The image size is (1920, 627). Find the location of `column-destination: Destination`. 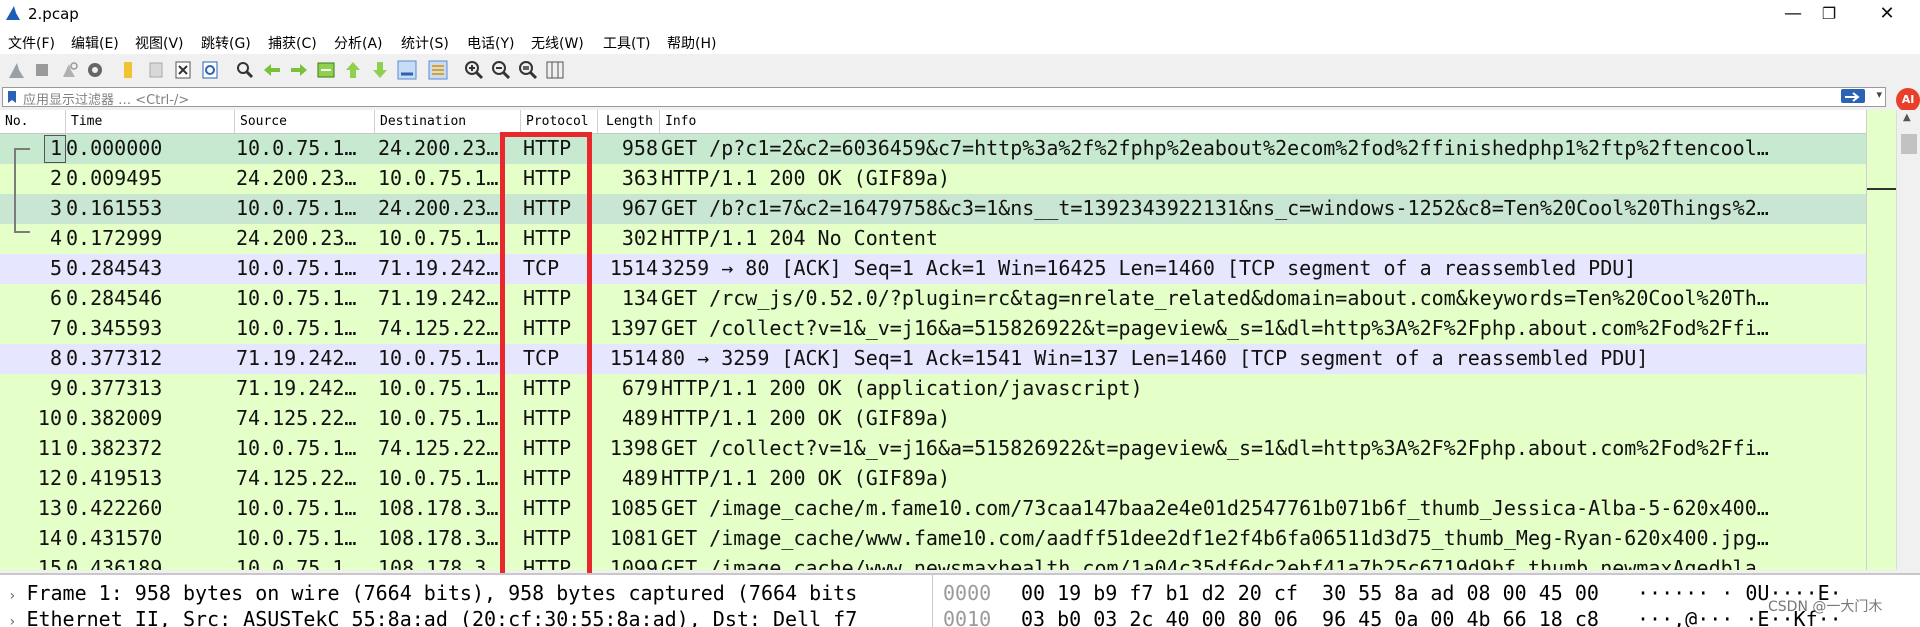

column-destination: Destination is located at coordinates (423, 121).